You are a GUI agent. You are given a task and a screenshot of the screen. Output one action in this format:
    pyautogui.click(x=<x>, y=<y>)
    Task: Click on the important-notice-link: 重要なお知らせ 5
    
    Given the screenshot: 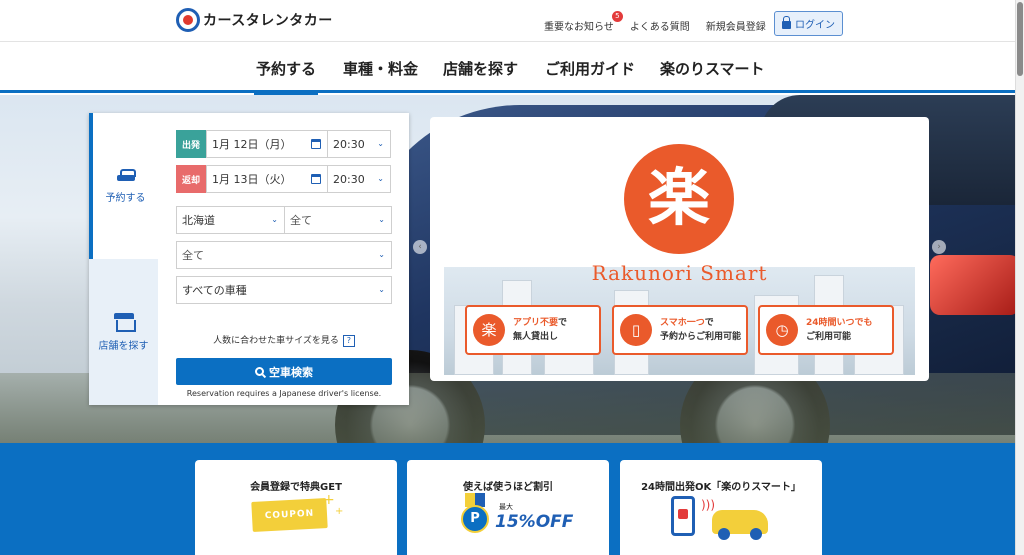 What is the action you would take?
    pyautogui.click(x=583, y=22)
    